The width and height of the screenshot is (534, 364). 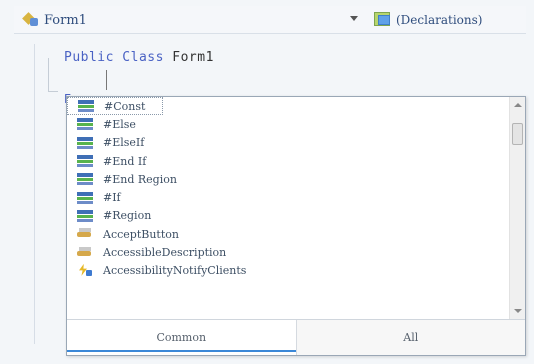 I want to click on completion-item: AccessibilityNotifyClients, so click(x=289, y=271).